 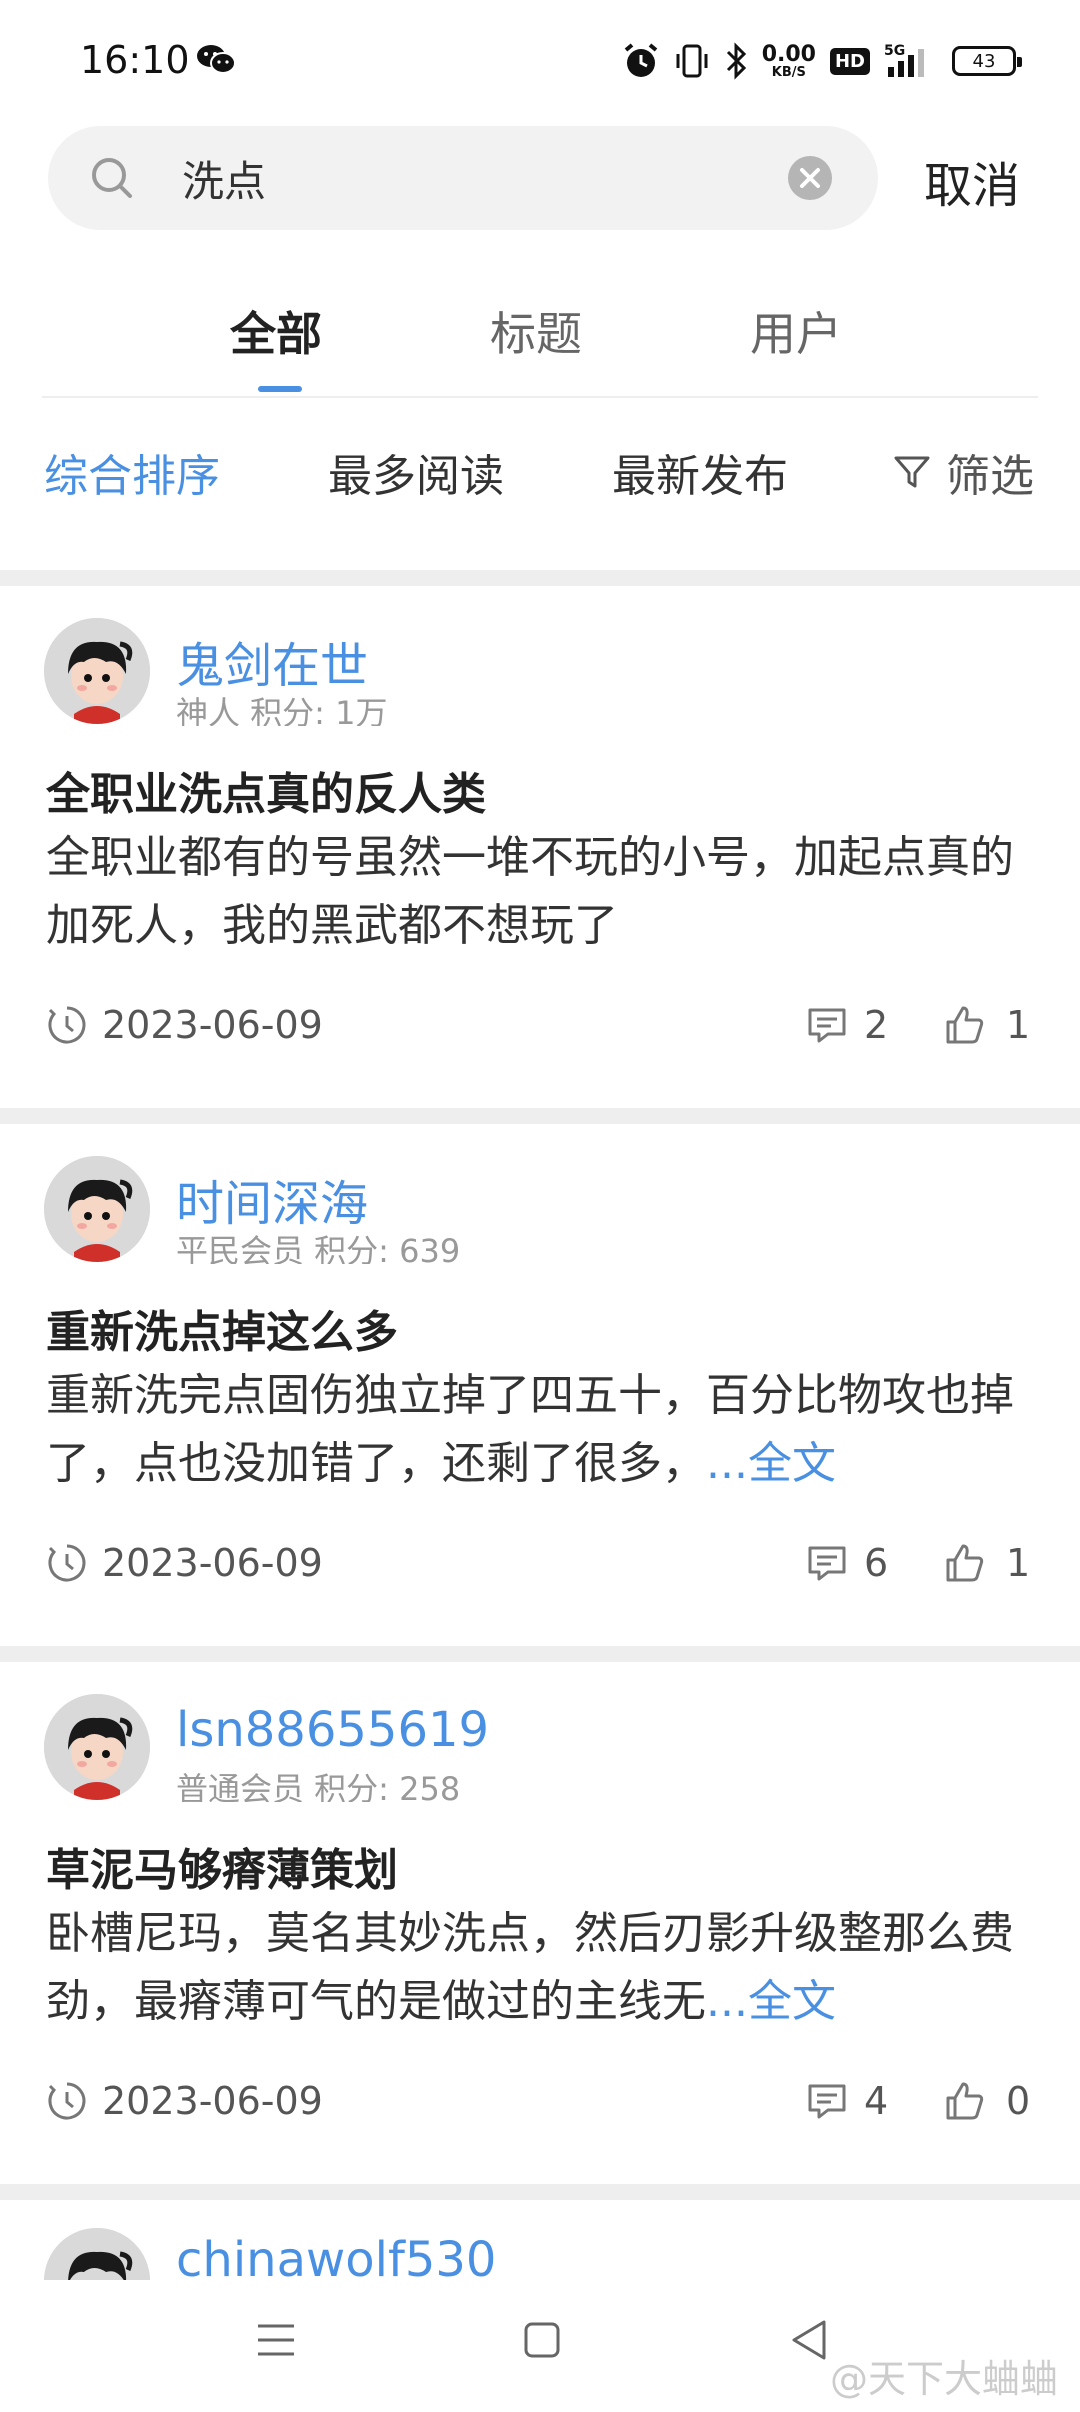 What do you see at coordinates (540, 60) in the screenshot?
I see `status-bar: 16:10 0.00 KB/S HD 5G 43` at bounding box center [540, 60].